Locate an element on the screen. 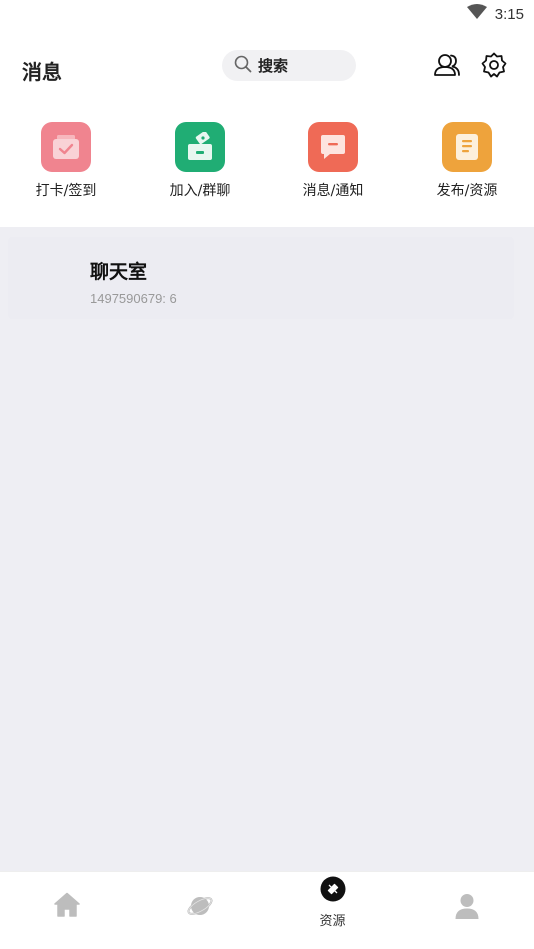  nav-discover is located at coordinates (199, 910).